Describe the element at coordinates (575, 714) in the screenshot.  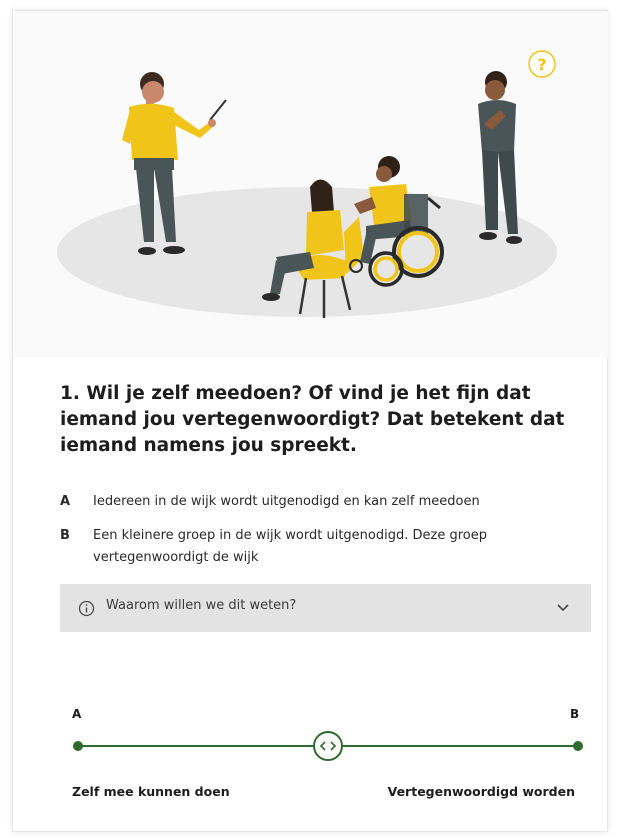
I see `scale-right-letter: B` at that location.